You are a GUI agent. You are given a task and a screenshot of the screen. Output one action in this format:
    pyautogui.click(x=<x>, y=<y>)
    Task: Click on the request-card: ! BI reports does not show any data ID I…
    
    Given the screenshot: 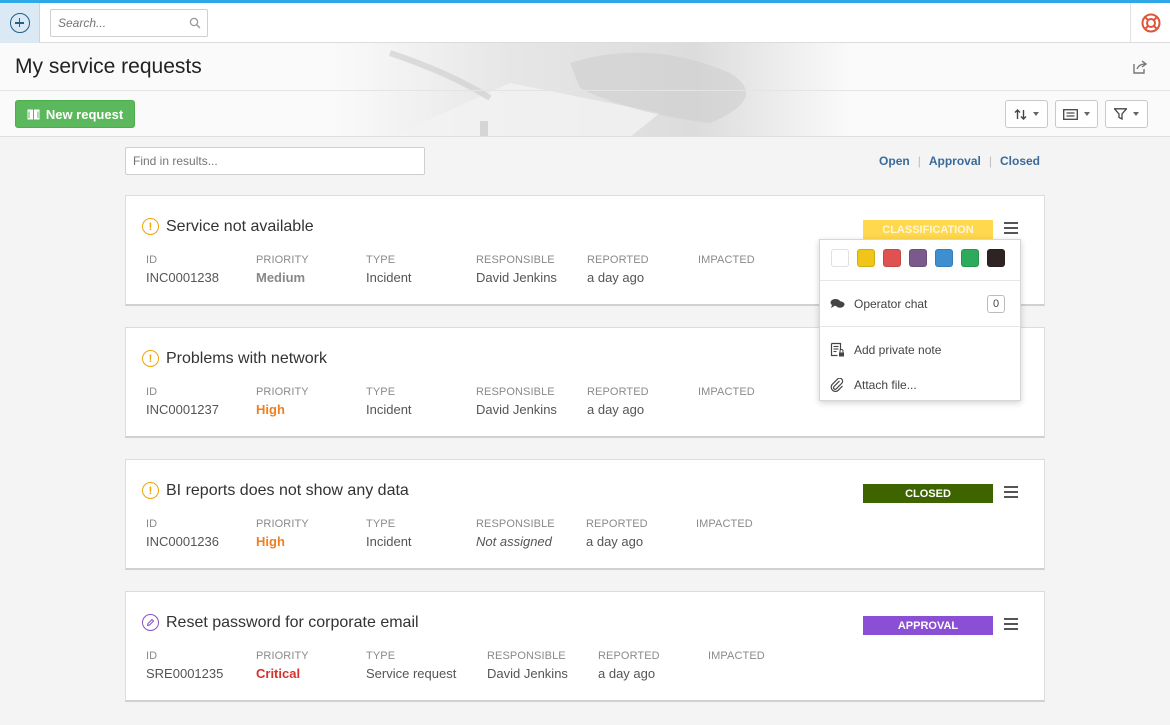 What is the action you would take?
    pyautogui.click(x=585, y=514)
    